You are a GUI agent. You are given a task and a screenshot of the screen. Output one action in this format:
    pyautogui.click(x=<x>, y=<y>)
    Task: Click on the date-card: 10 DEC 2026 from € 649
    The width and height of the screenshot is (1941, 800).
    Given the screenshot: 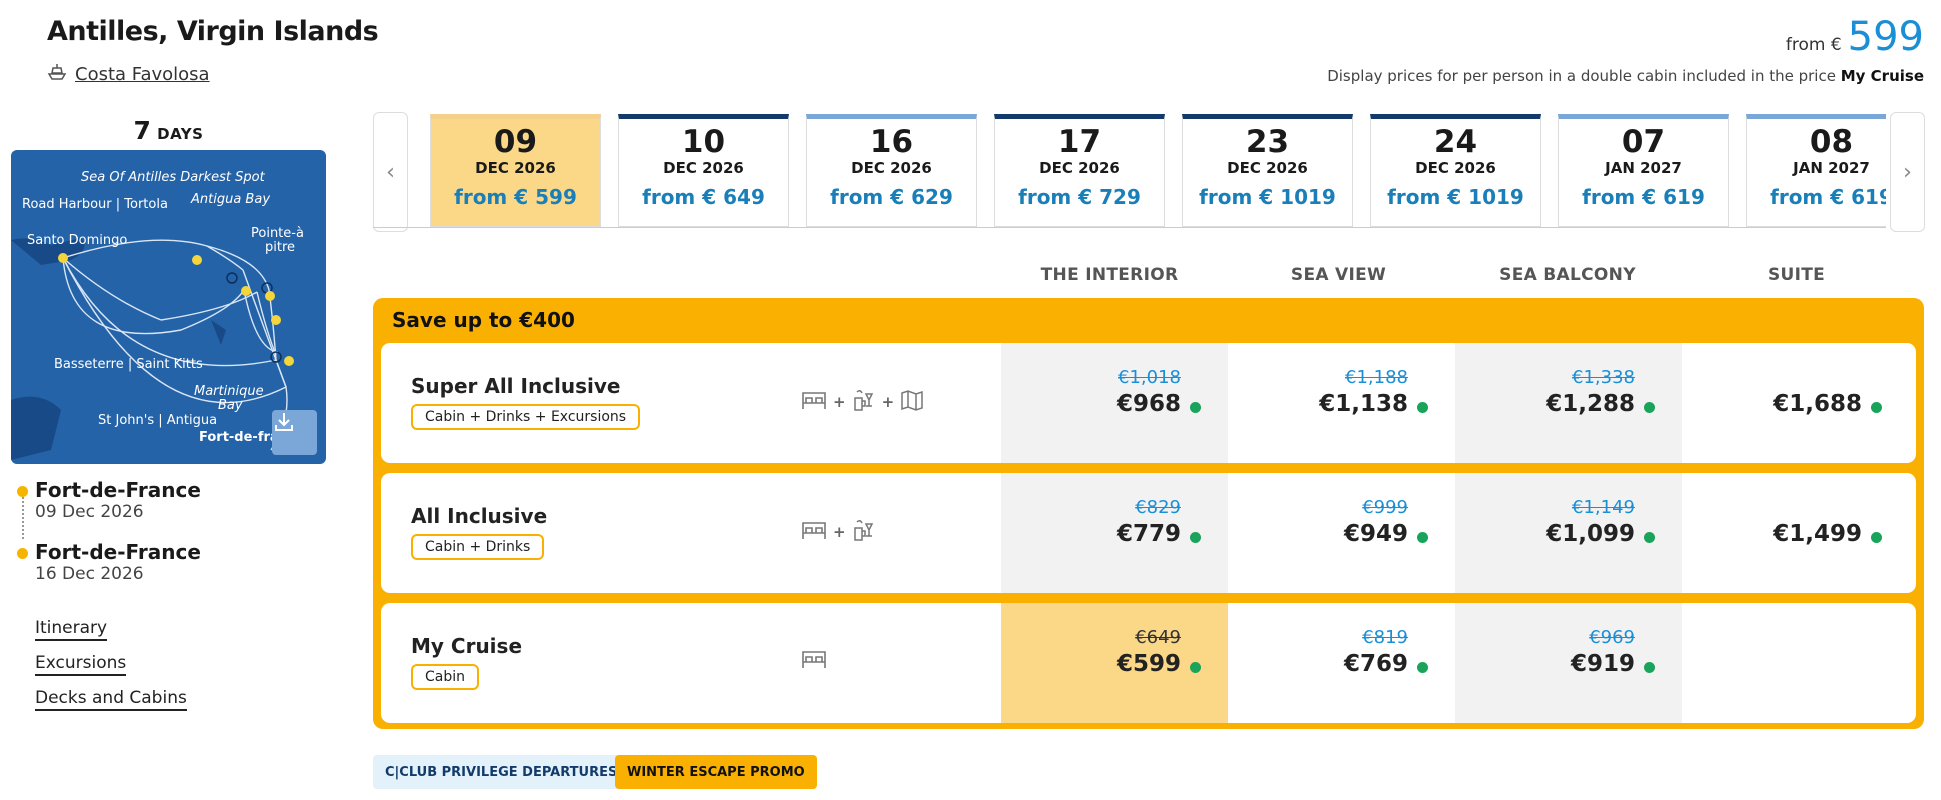 What is the action you would take?
    pyautogui.click(x=703, y=170)
    